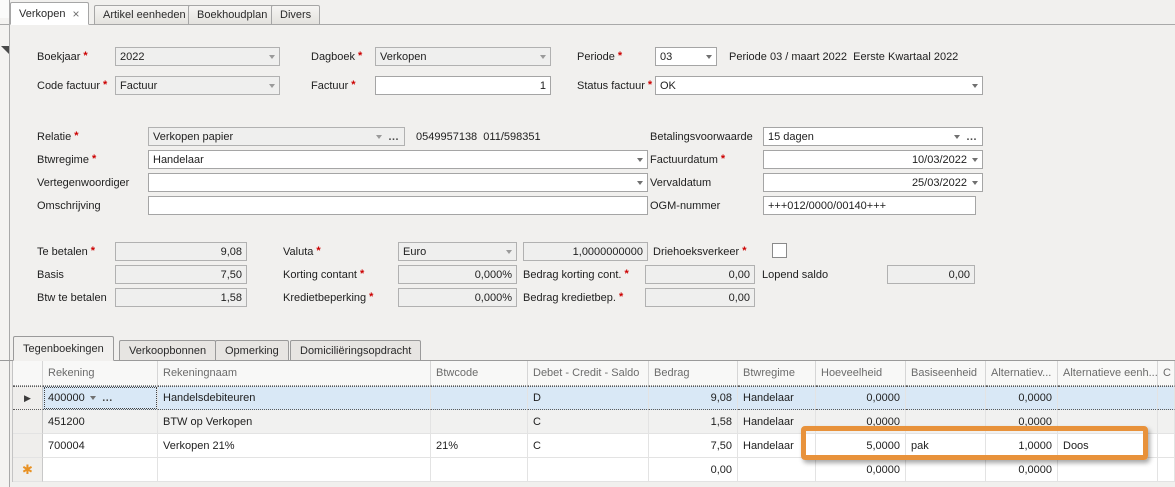 The image size is (1175, 487). What do you see at coordinates (75, 14) in the screenshot?
I see `close-tab-icon: ×` at bounding box center [75, 14].